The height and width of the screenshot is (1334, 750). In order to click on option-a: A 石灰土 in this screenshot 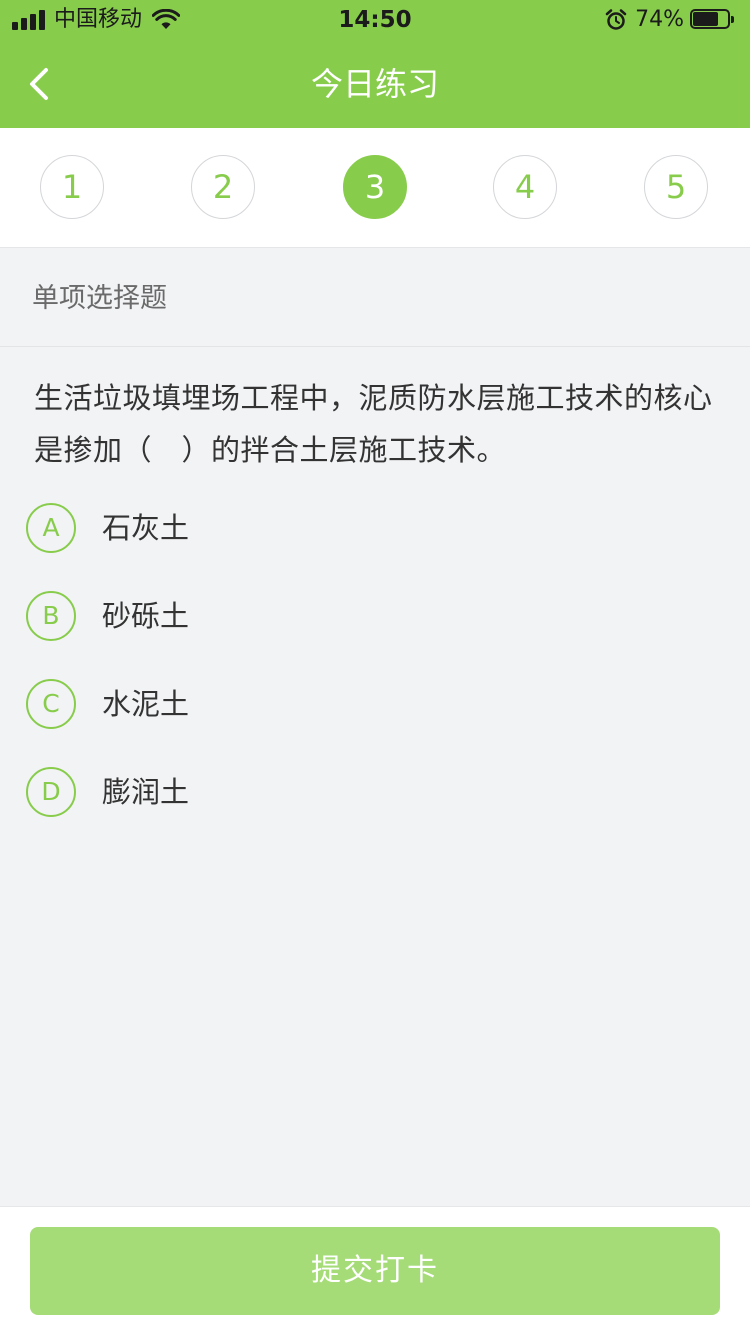, I will do `click(375, 531)`.